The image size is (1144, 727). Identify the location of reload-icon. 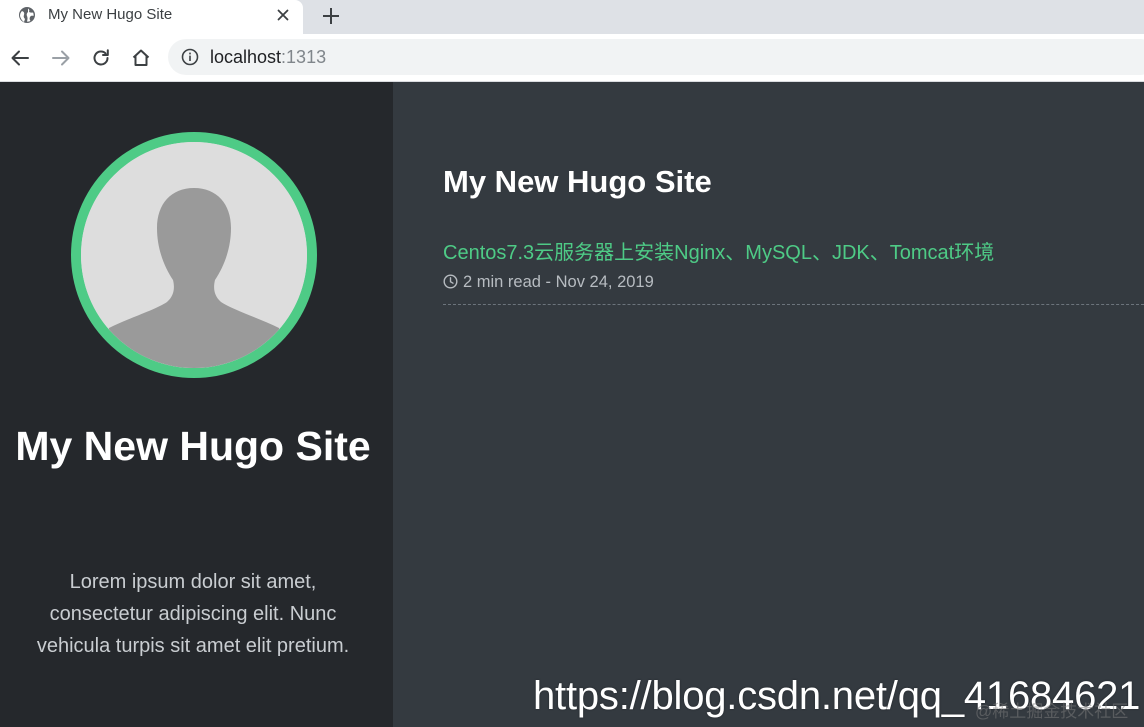
(101, 58).